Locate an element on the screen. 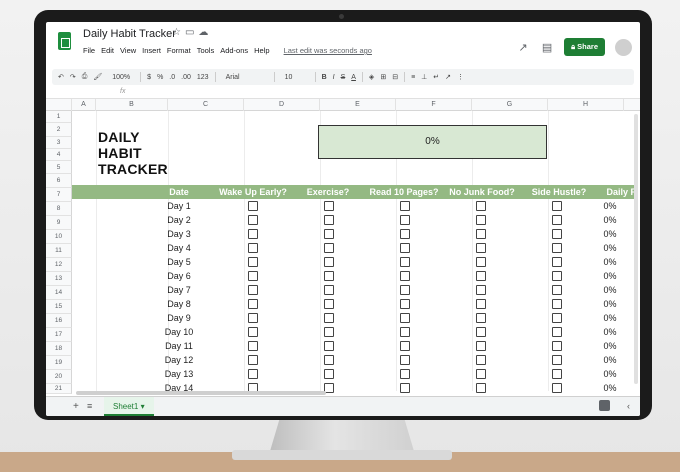 This screenshot has height=472, width=680. strikethrough-button: S is located at coordinates (343, 77).